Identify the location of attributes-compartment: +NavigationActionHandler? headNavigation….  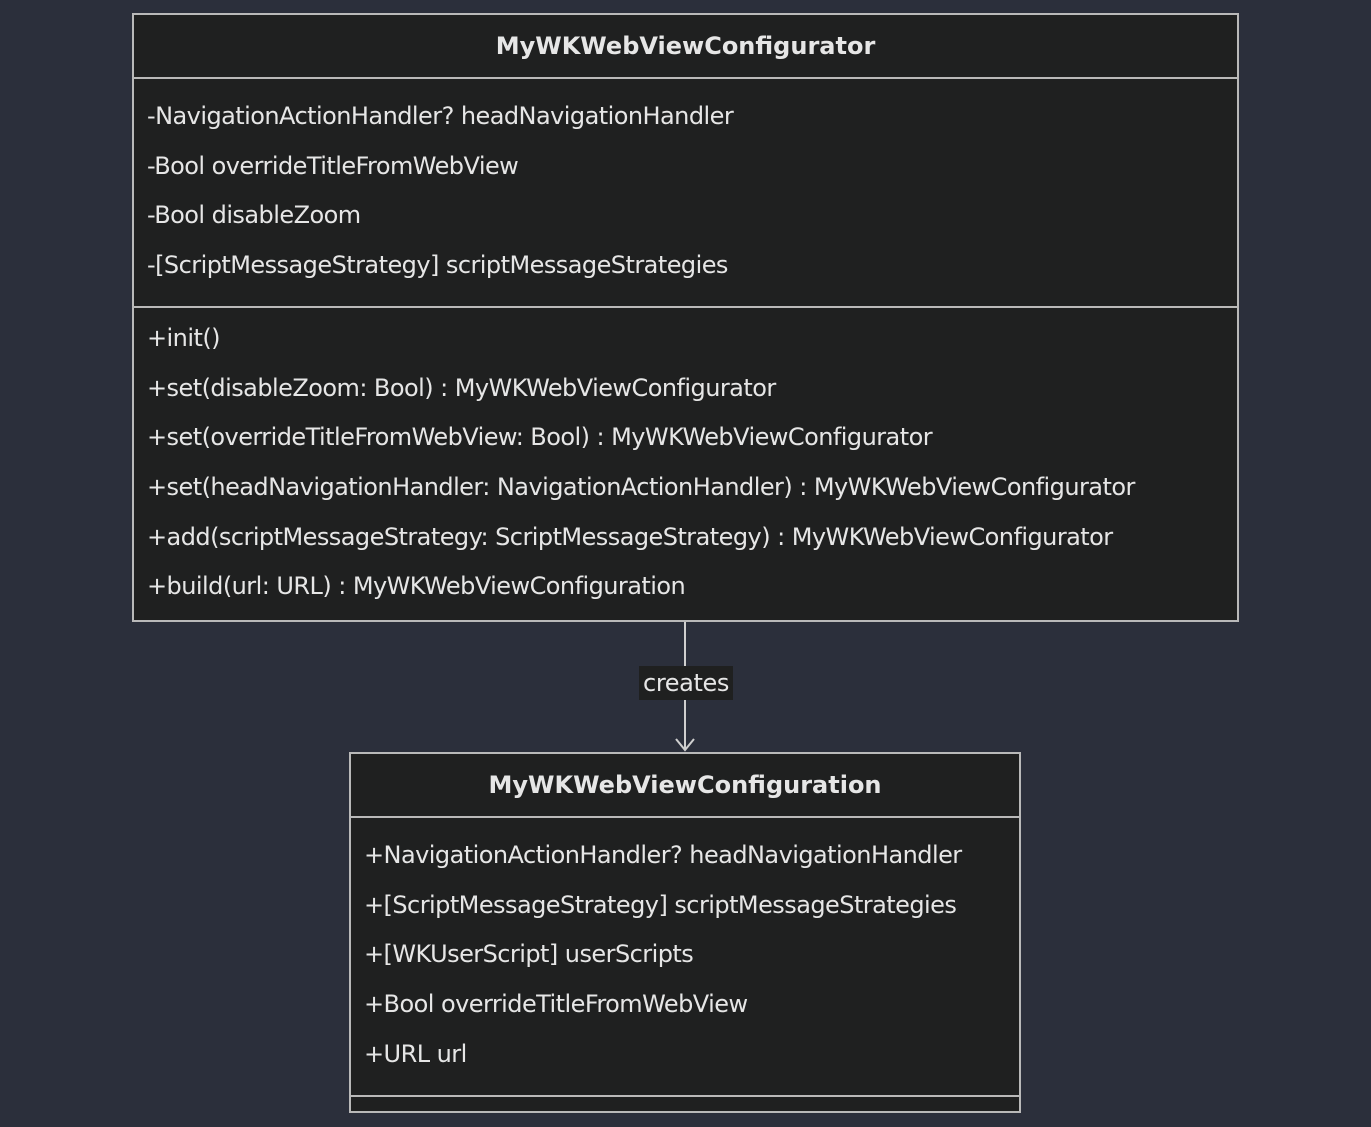
(685, 956).